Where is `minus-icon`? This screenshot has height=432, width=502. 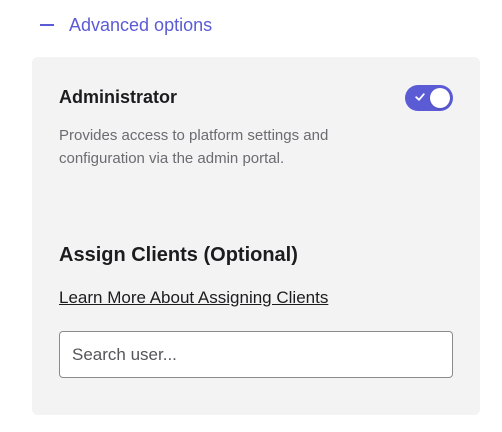 minus-icon is located at coordinates (47, 25).